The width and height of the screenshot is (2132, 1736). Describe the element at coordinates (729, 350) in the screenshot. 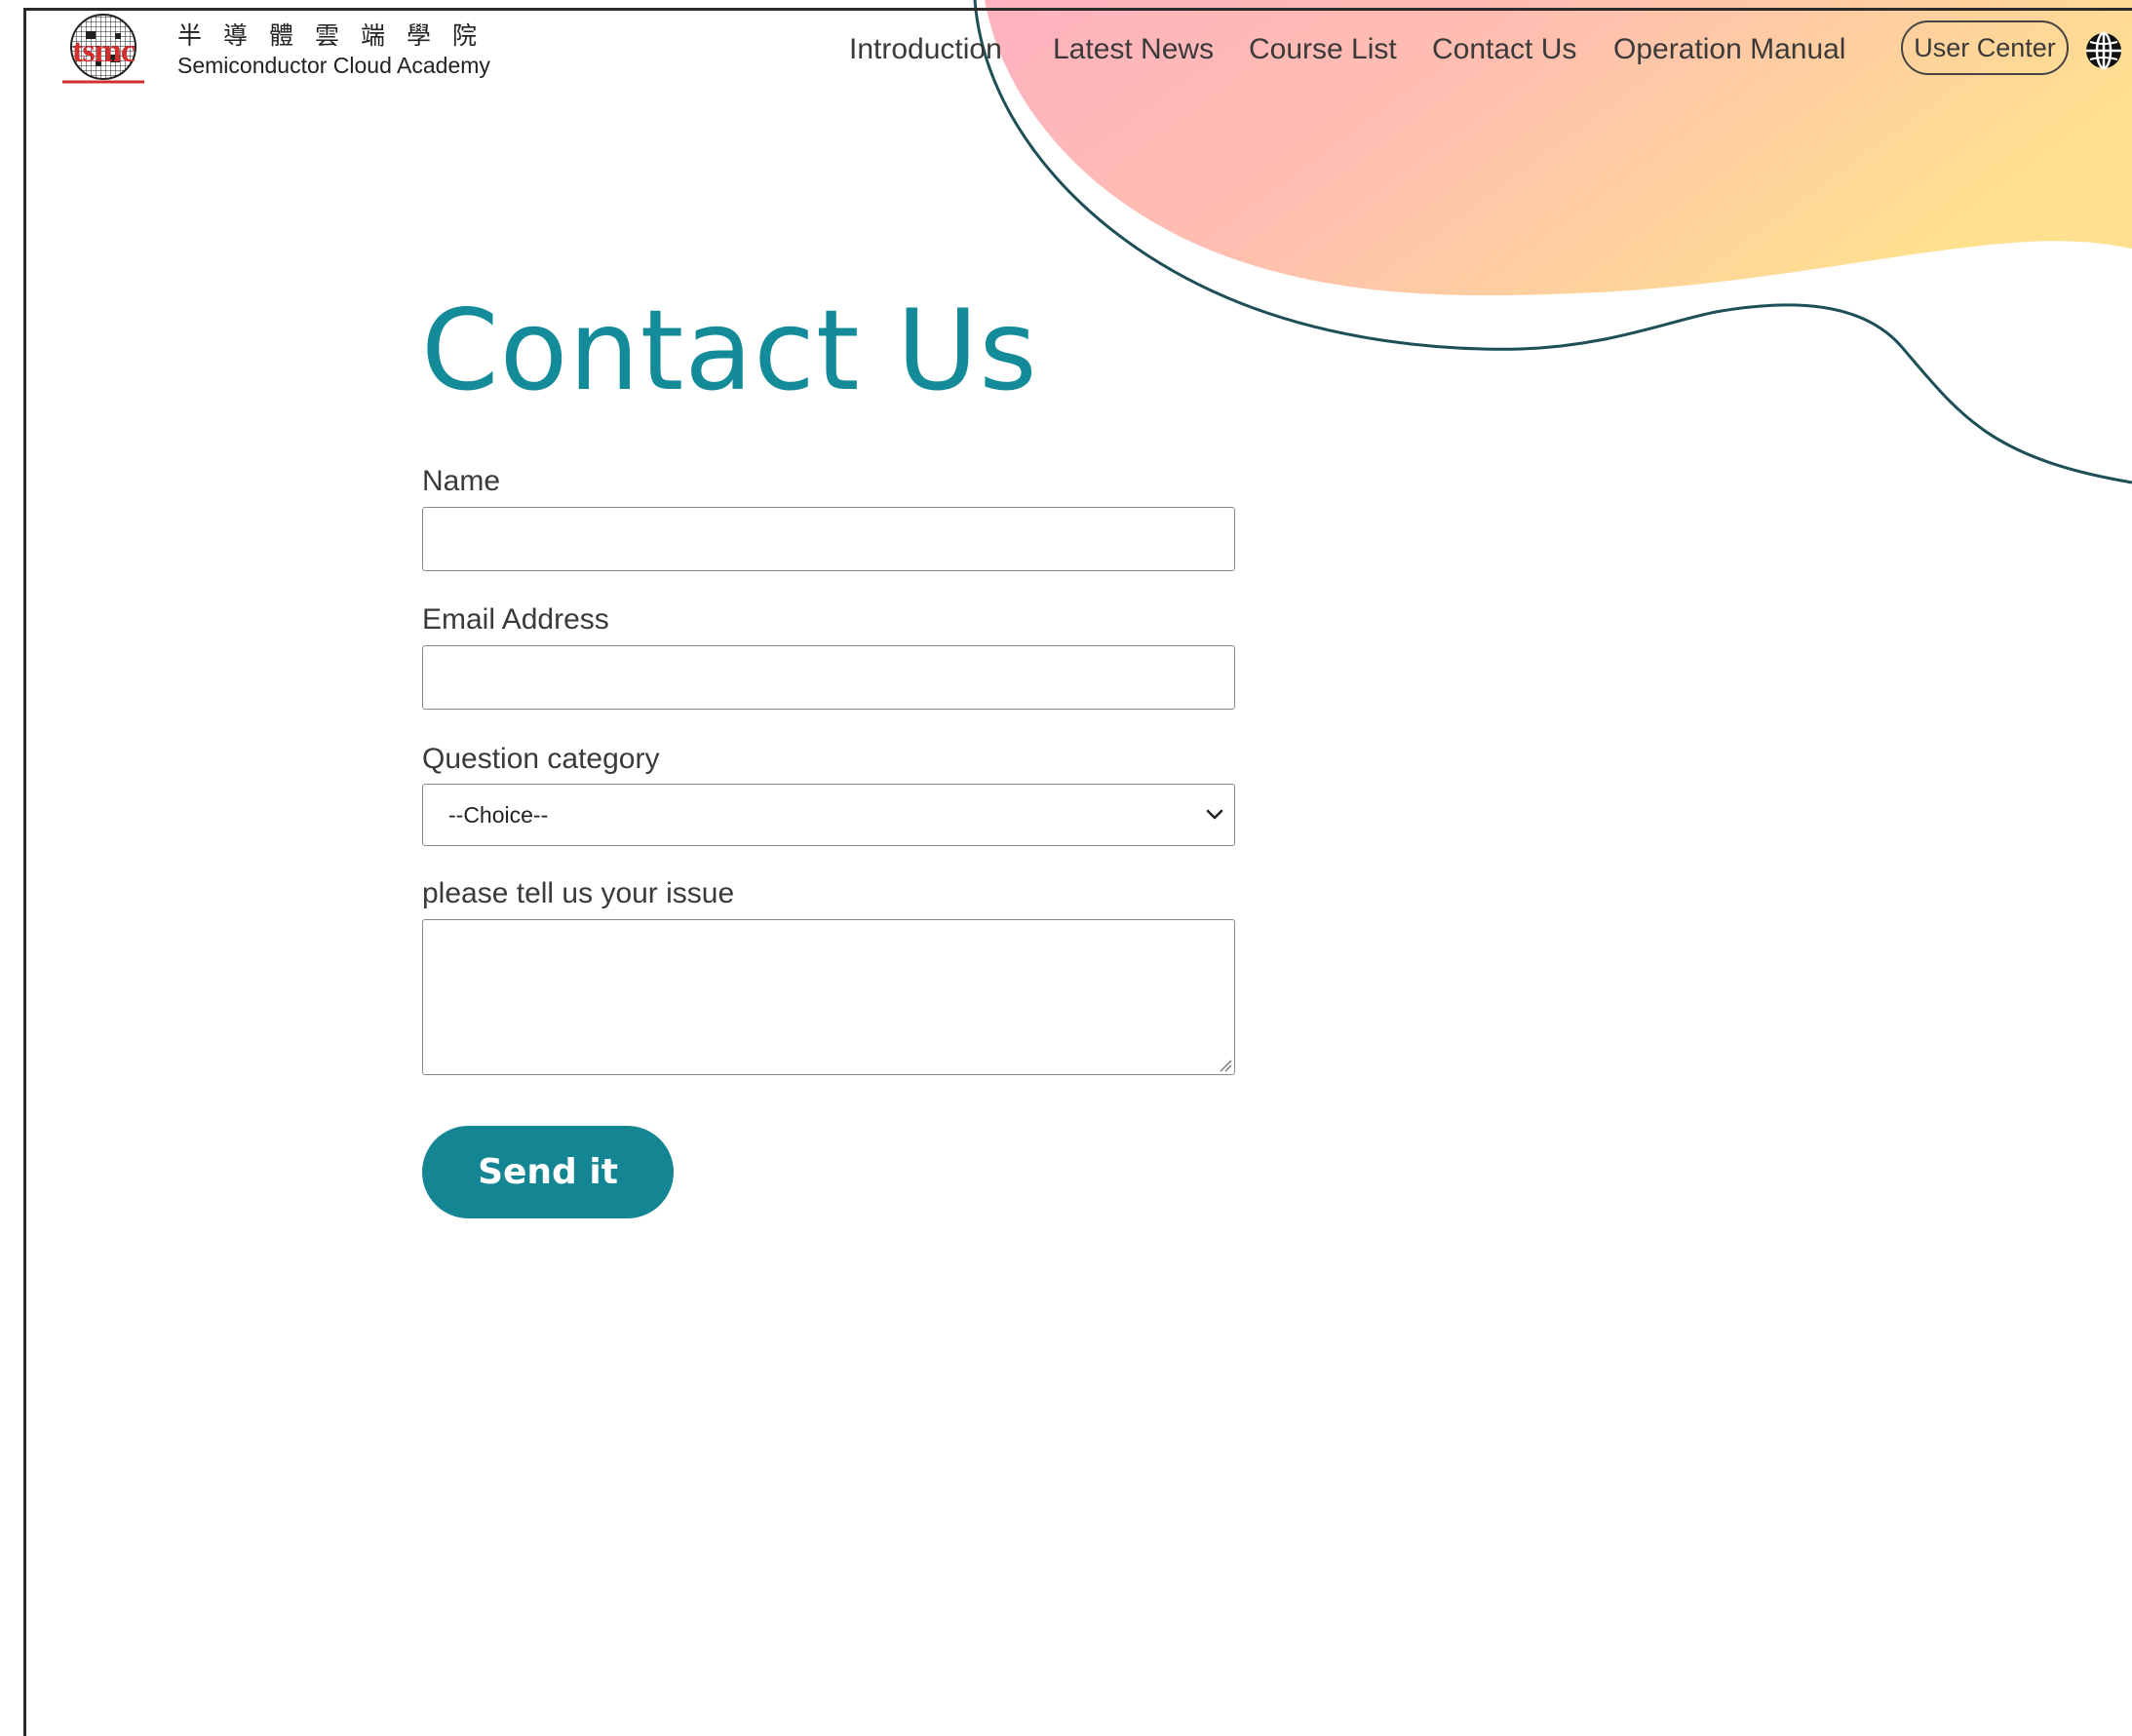

I see `page-title: Contact Us` at that location.